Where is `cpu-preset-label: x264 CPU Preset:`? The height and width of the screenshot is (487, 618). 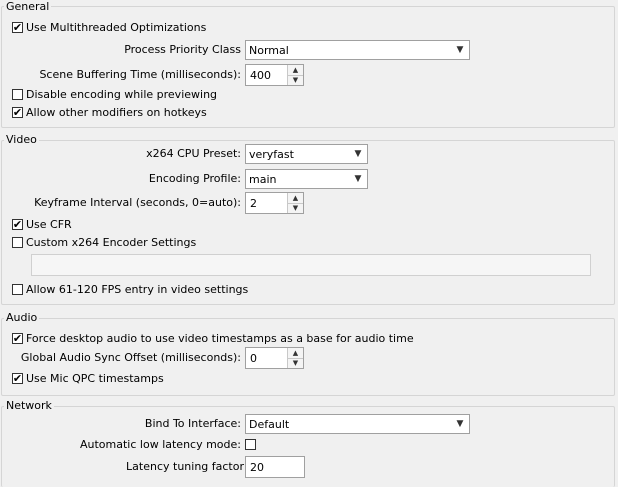
cpu-preset-label: x264 CPU Preset: is located at coordinates (193, 153).